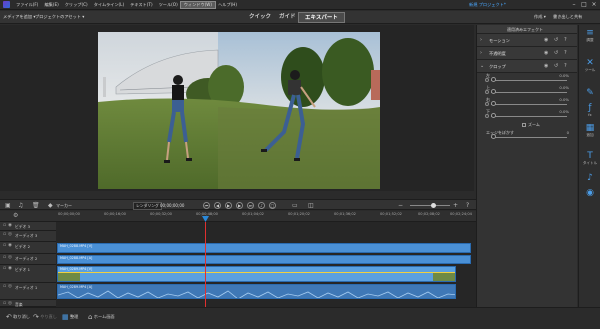 This screenshot has height=329, width=600. What do you see at coordinates (76, 5) in the screenshot?
I see `menu-clip: クリップ(C)` at bounding box center [76, 5].